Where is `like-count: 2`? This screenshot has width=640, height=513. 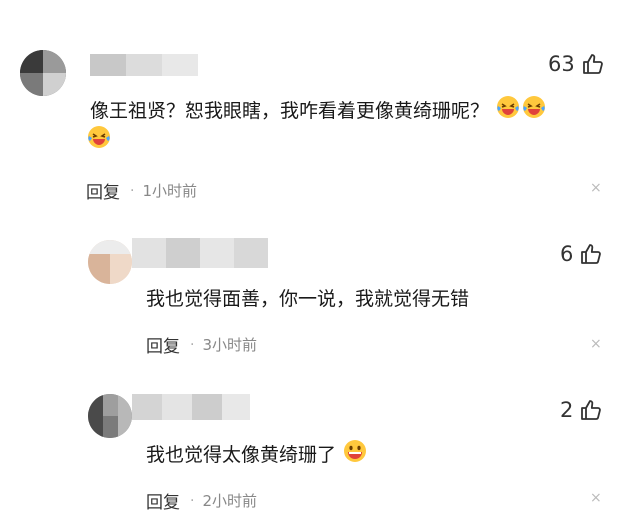
like-count: 2 is located at coordinates (567, 410).